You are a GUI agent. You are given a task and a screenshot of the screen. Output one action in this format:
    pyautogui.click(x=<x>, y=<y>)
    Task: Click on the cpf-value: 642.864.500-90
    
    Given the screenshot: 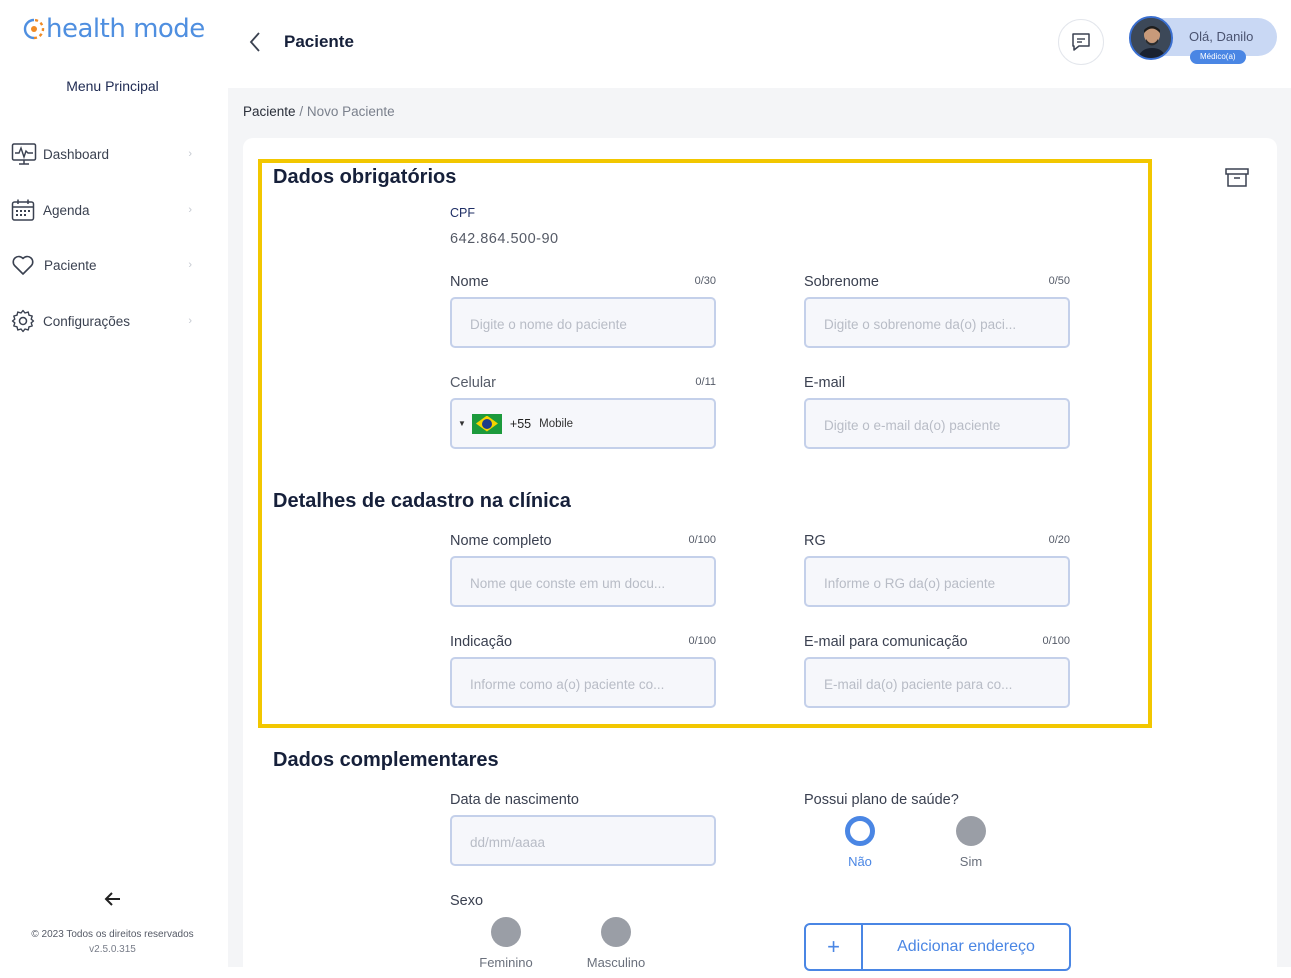 What is the action you would take?
    pyautogui.click(x=504, y=239)
    